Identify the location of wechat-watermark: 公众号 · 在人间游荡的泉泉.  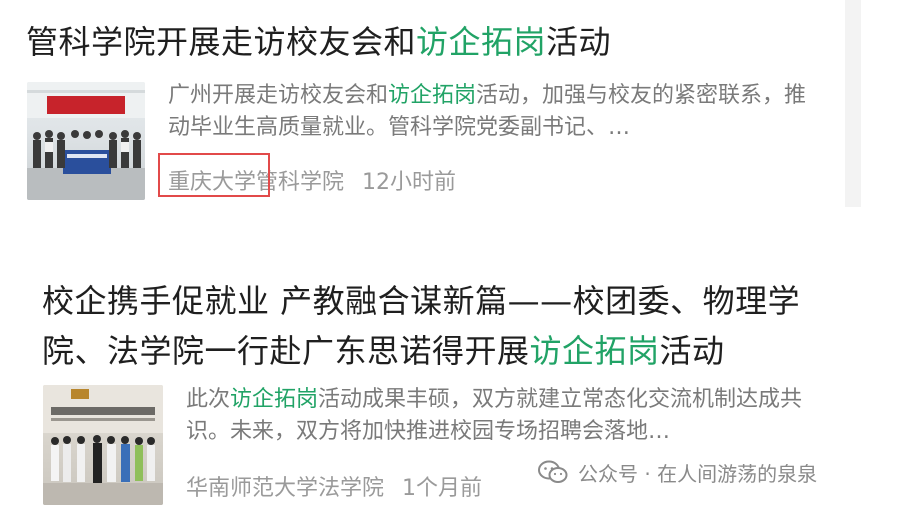
(677, 472).